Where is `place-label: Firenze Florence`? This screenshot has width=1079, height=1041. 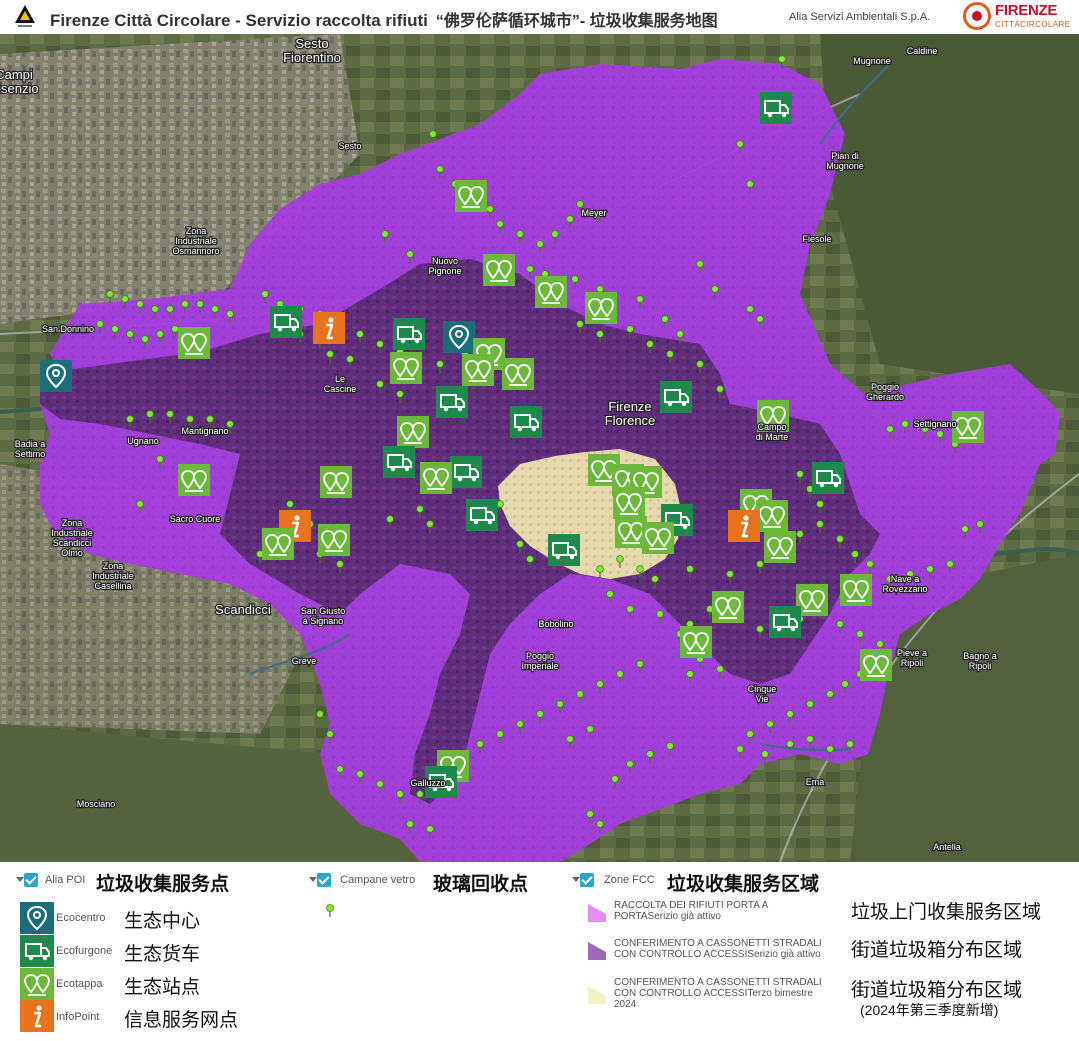 place-label: Firenze Florence is located at coordinates (630, 413).